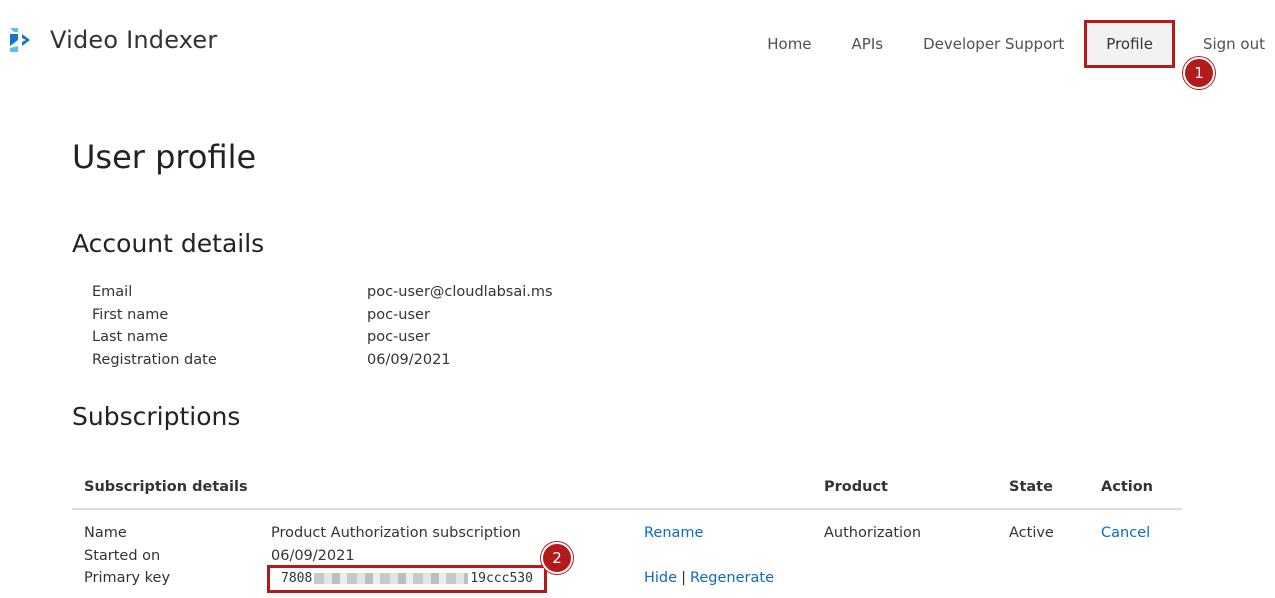  What do you see at coordinates (1135, 556) in the screenshot?
I see `action-cell: Cancel` at bounding box center [1135, 556].